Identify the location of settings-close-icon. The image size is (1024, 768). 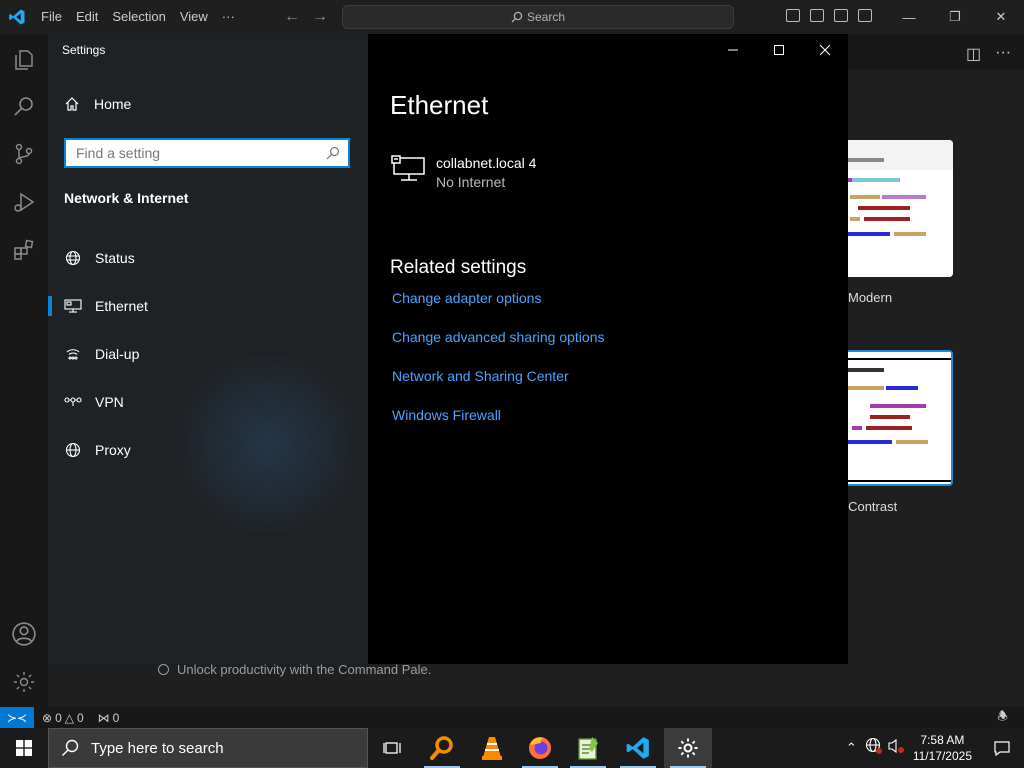
(825, 50).